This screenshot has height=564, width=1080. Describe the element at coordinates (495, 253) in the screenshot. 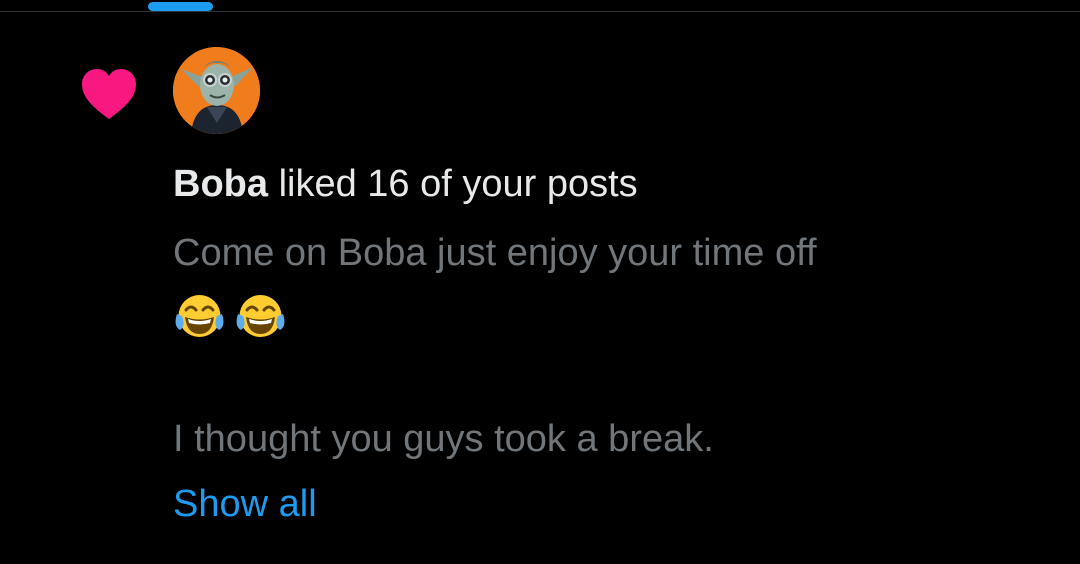

I see `post-text-line: Come on Boba just enjoy your time off` at that location.